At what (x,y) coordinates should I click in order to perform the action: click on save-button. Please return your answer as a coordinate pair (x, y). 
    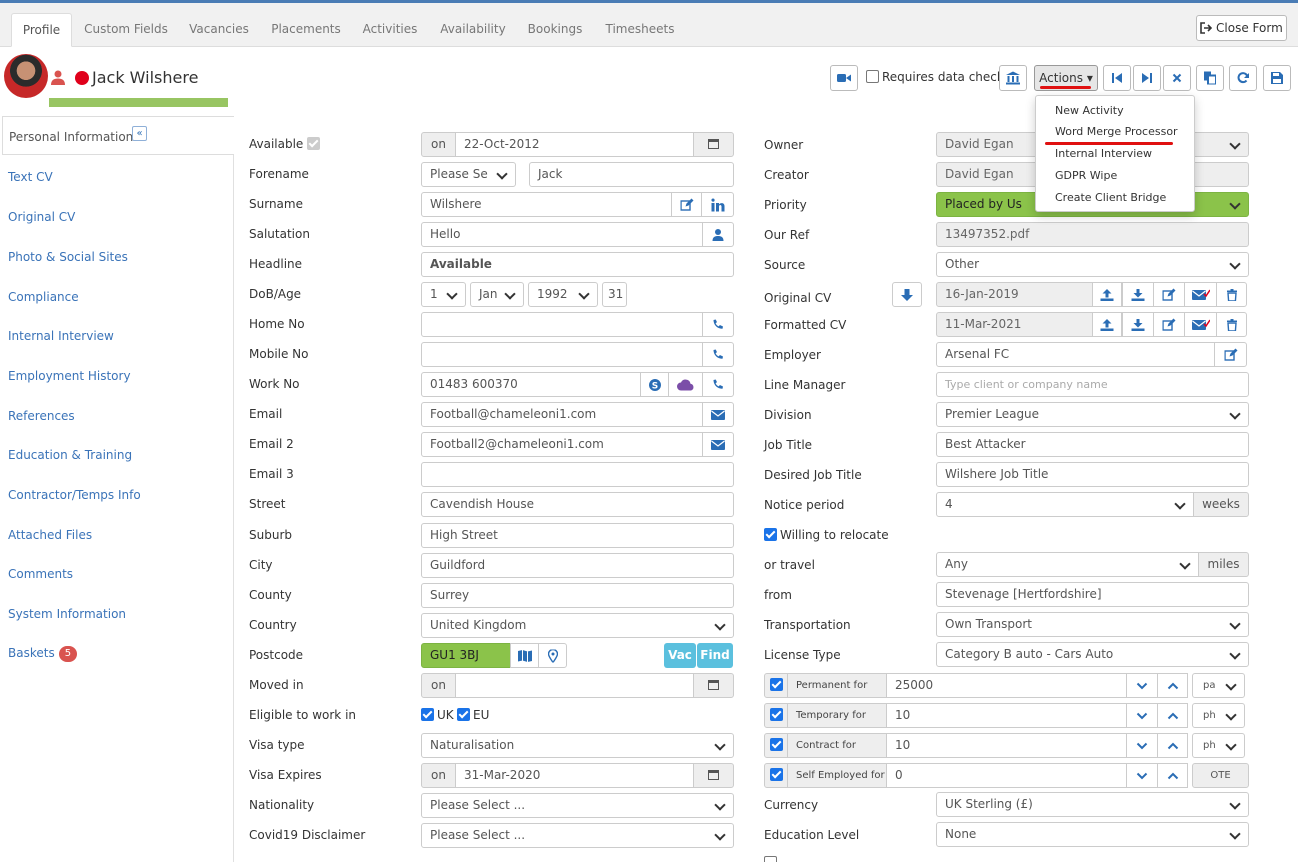
    Looking at the image, I should click on (1277, 78).